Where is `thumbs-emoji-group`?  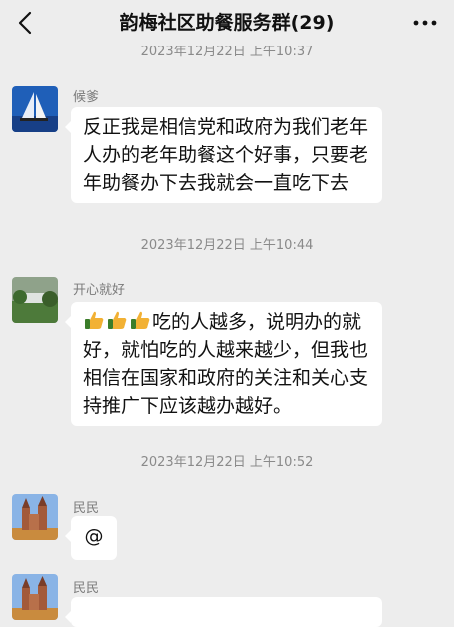
thumbs-emoji-group is located at coordinates (117, 322).